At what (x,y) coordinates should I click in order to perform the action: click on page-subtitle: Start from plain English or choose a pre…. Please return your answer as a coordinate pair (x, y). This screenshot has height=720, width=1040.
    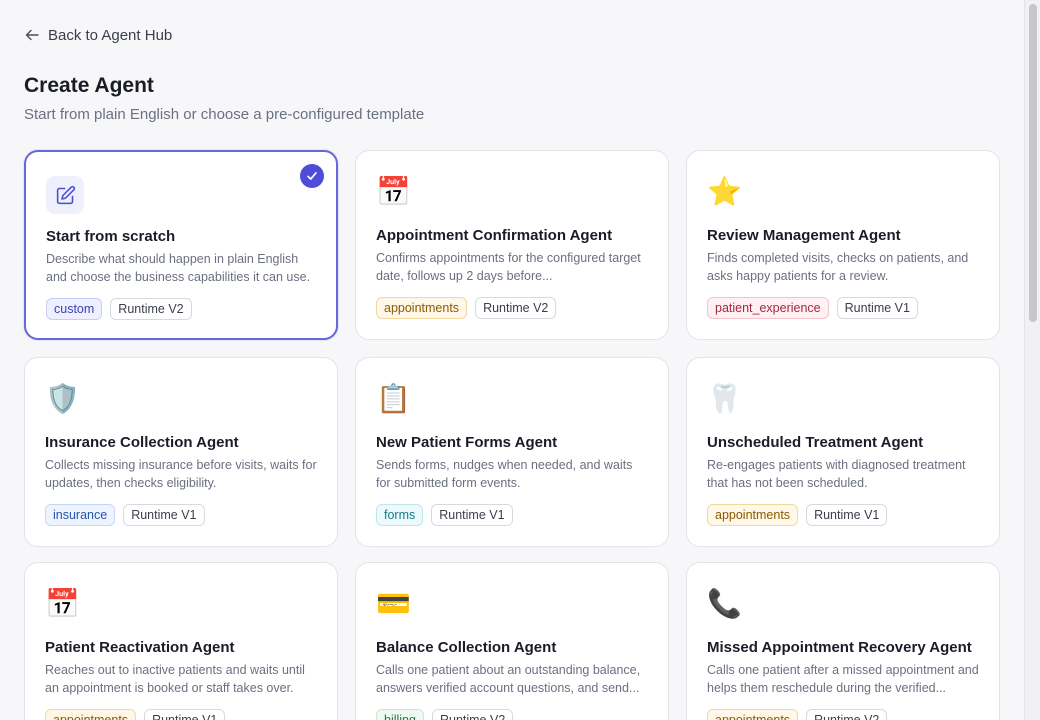
    Looking at the image, I should click on (224, 114).